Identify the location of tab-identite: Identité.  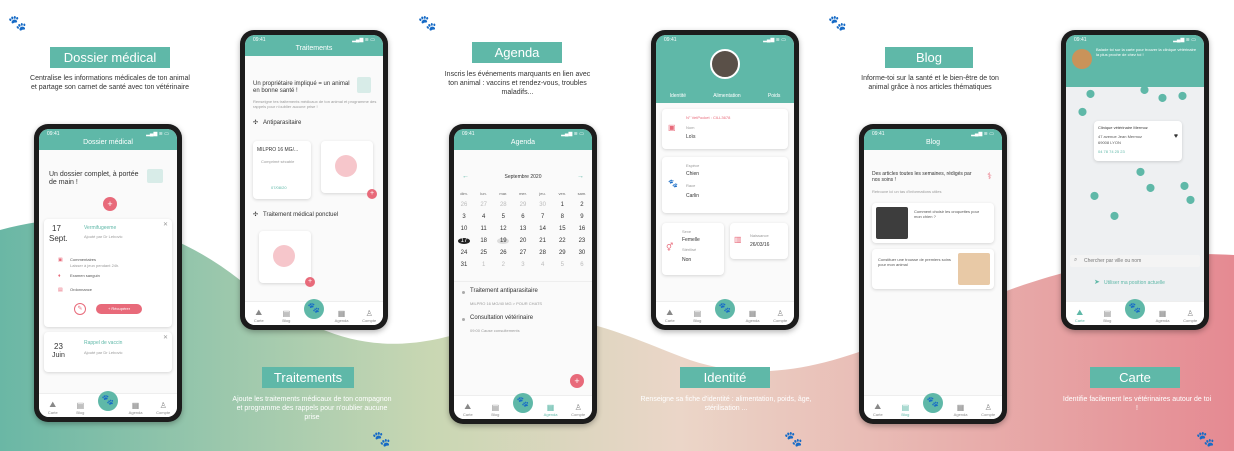
(678, 96).